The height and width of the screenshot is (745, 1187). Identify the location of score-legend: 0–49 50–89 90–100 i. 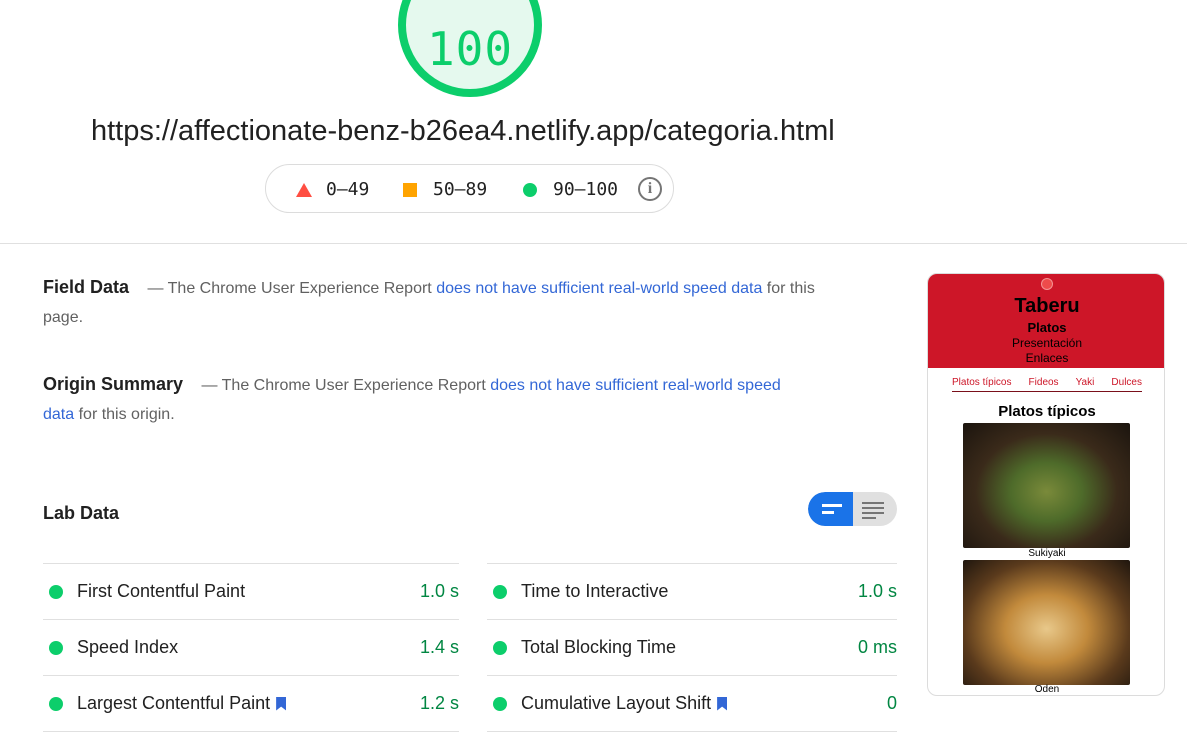
(469, 188).